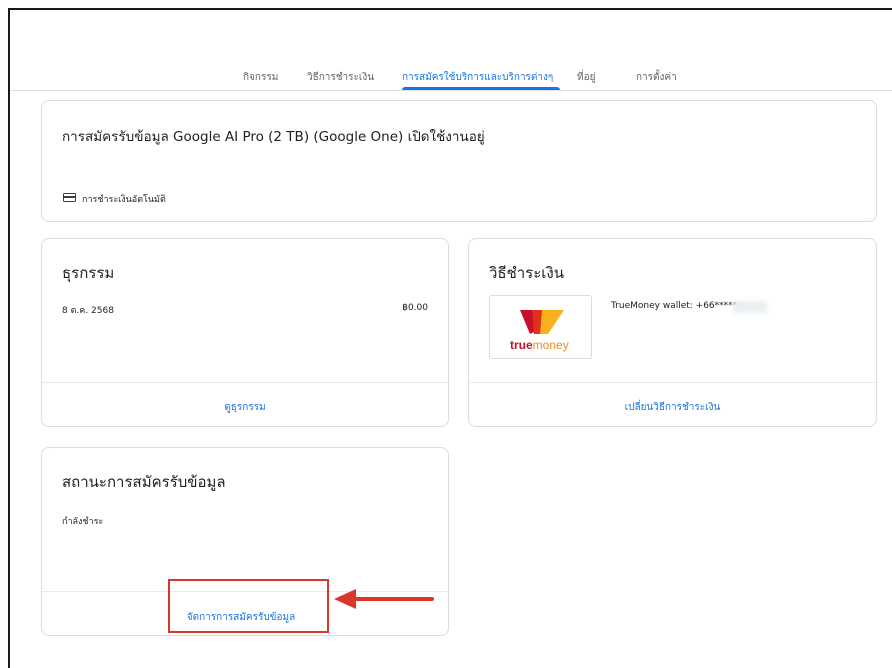 The width and height of the screenshot is (892, 668). Describe the element at coordinates (674, 306) in the screenshot. I see `payment-method-detail: TrueMoney wallet: +66*****` at that location.